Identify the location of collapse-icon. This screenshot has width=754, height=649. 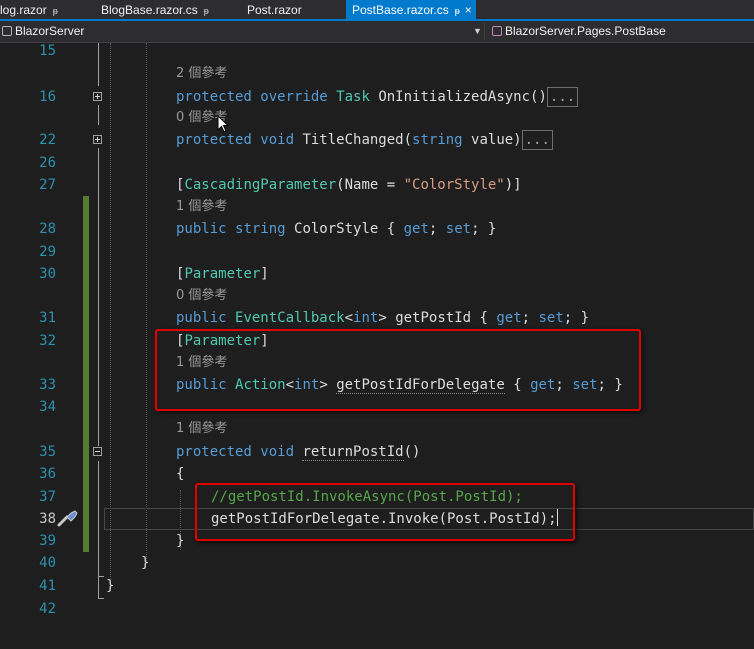
(97, 451).